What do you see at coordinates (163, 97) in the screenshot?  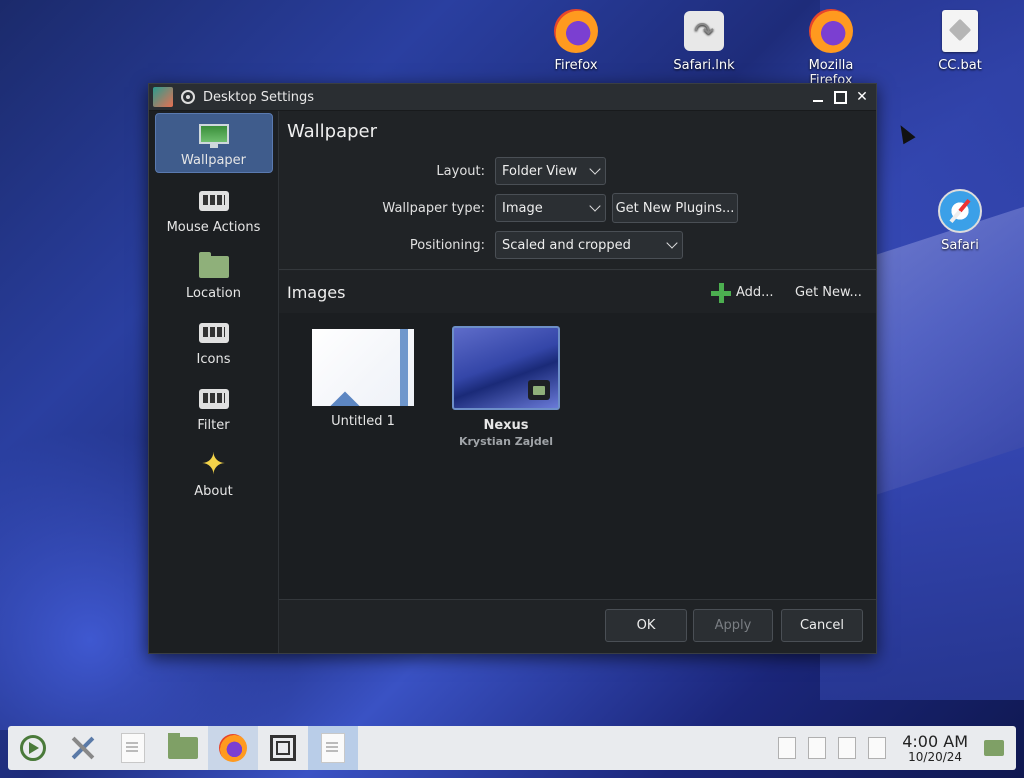 I see `app-icon` at bounding box center [163, 97].